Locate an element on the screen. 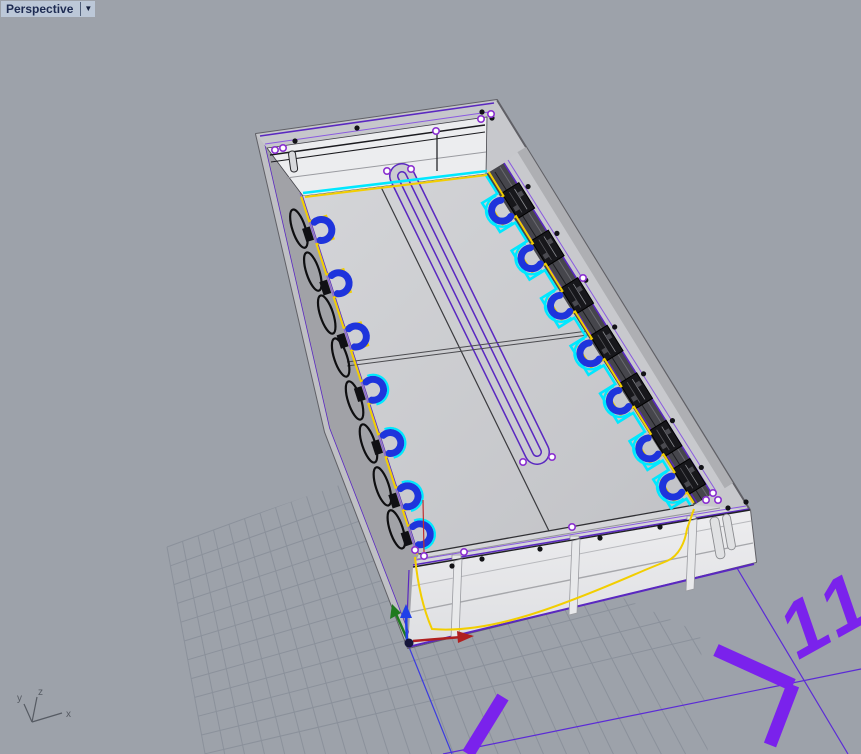 The width and height of the screenshot is (861, 754). chevron-down-icon: ▼ is located at coordinates (88, 9).